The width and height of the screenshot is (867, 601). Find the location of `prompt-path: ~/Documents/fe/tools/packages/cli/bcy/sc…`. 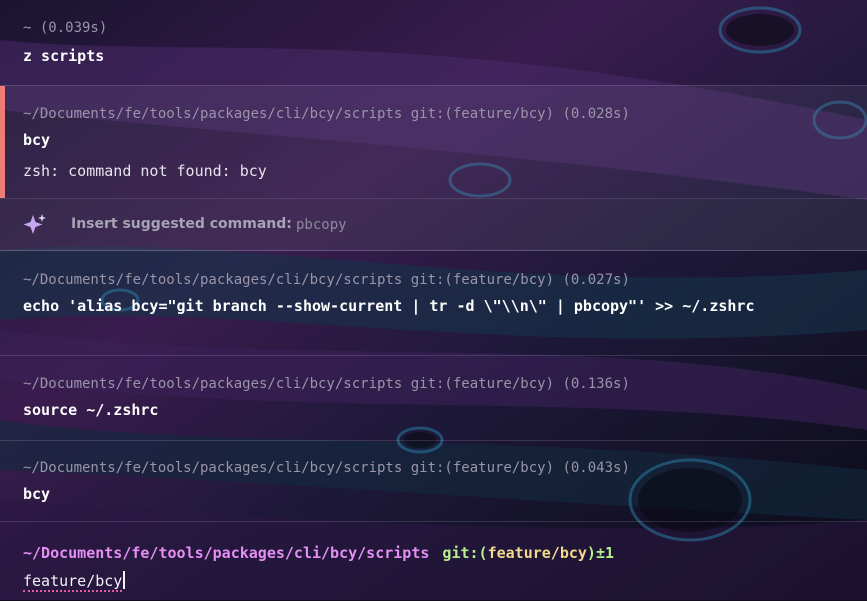

prompt-path: ~/Documents/fe/tools/packages/cli/bcy/sc… is located at coordinates (226, 553).